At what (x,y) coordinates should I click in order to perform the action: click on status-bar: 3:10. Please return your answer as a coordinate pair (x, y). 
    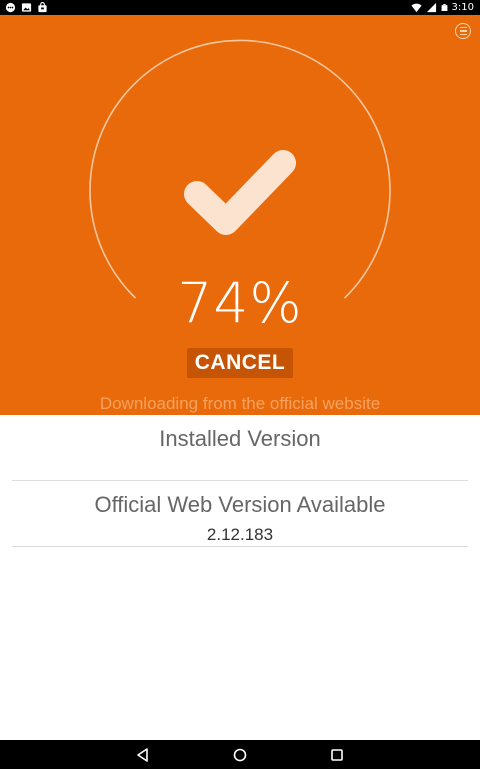
    Looking at the image, I should click on (240, 7).